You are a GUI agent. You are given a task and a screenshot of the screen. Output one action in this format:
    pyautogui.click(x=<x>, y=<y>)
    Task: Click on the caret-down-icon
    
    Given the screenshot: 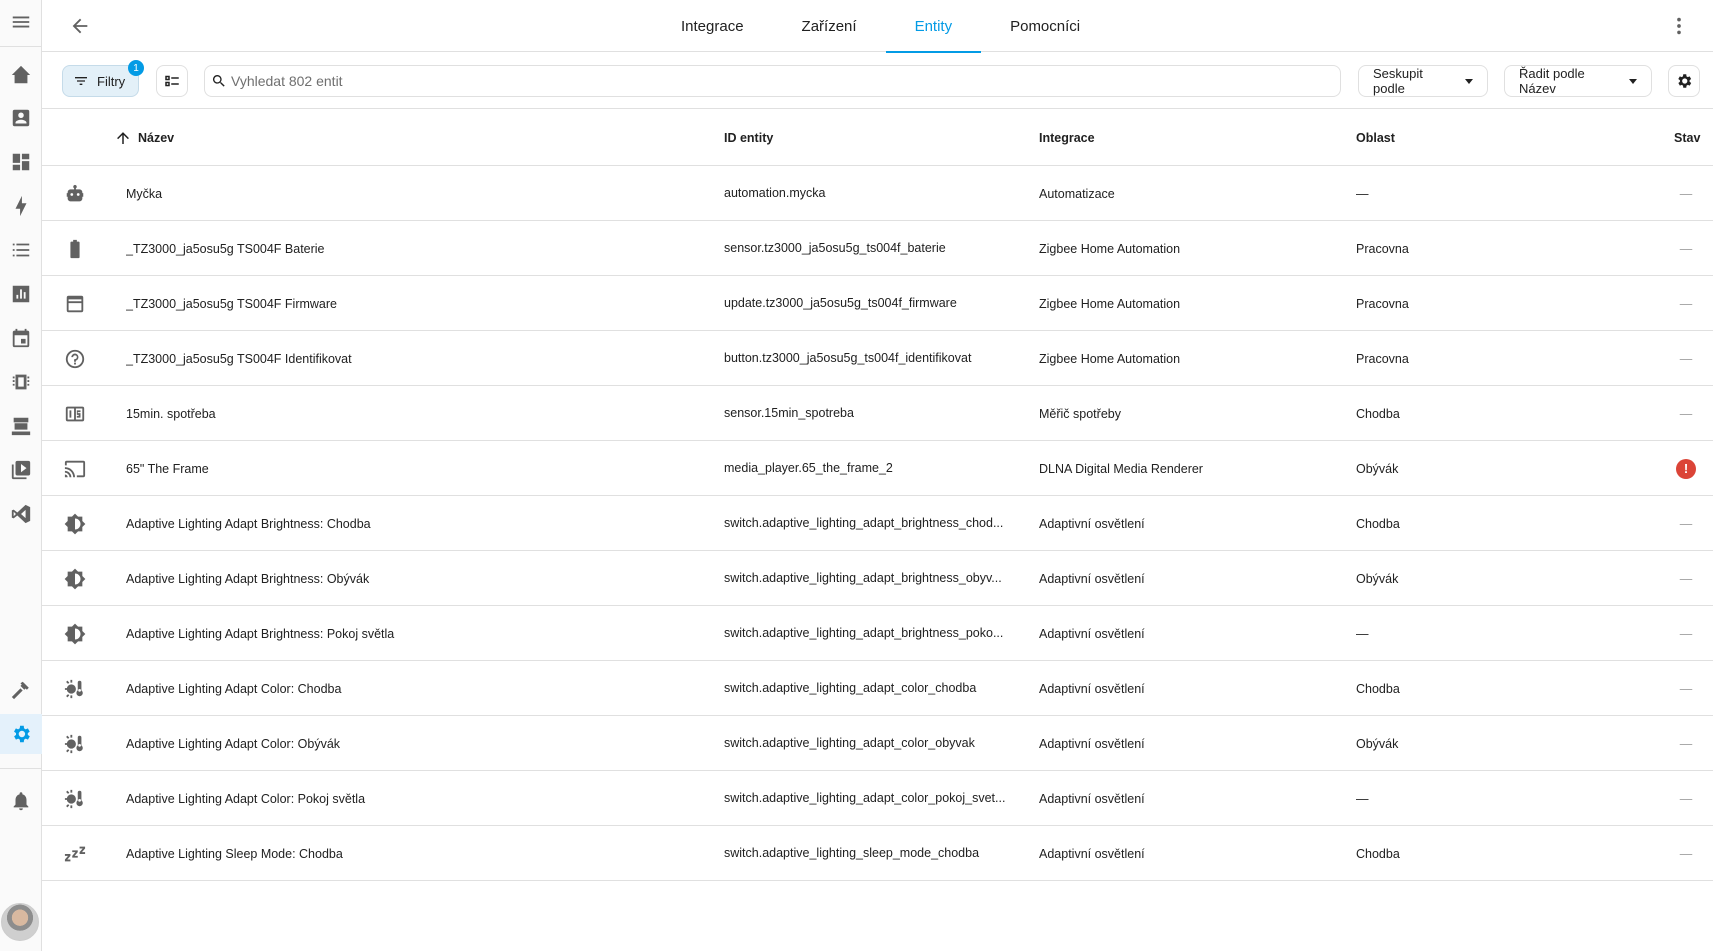 What is the action you would take?
    pyautogui.click(x=1633, y=81)
    